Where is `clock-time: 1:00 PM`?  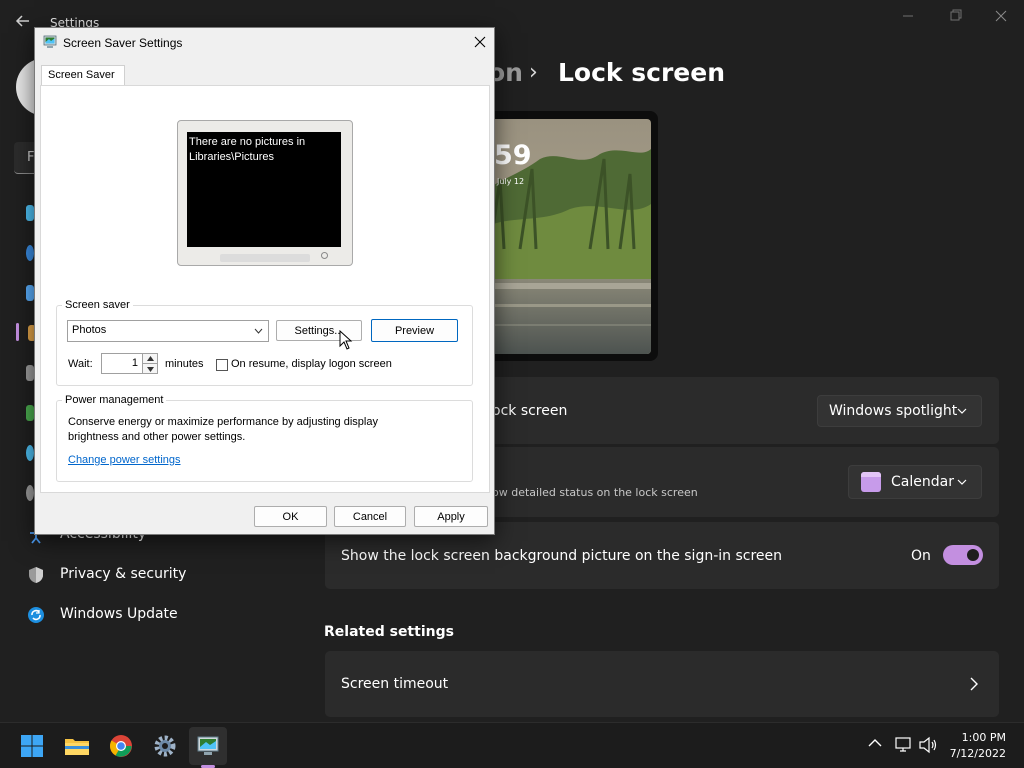 clock-time: 1:00 PM is located at coordinates (978, 737).